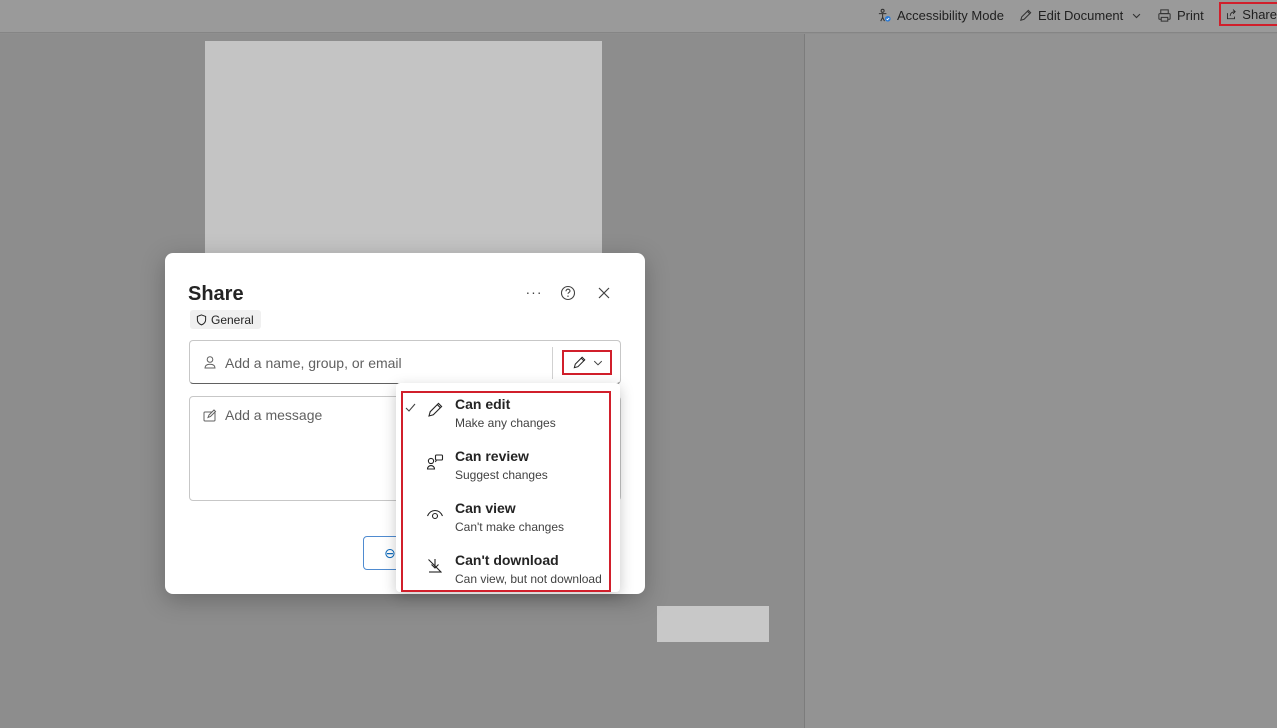  I want to click on menu-item-can-view: Can view Can't make changes, so click(508, 516).